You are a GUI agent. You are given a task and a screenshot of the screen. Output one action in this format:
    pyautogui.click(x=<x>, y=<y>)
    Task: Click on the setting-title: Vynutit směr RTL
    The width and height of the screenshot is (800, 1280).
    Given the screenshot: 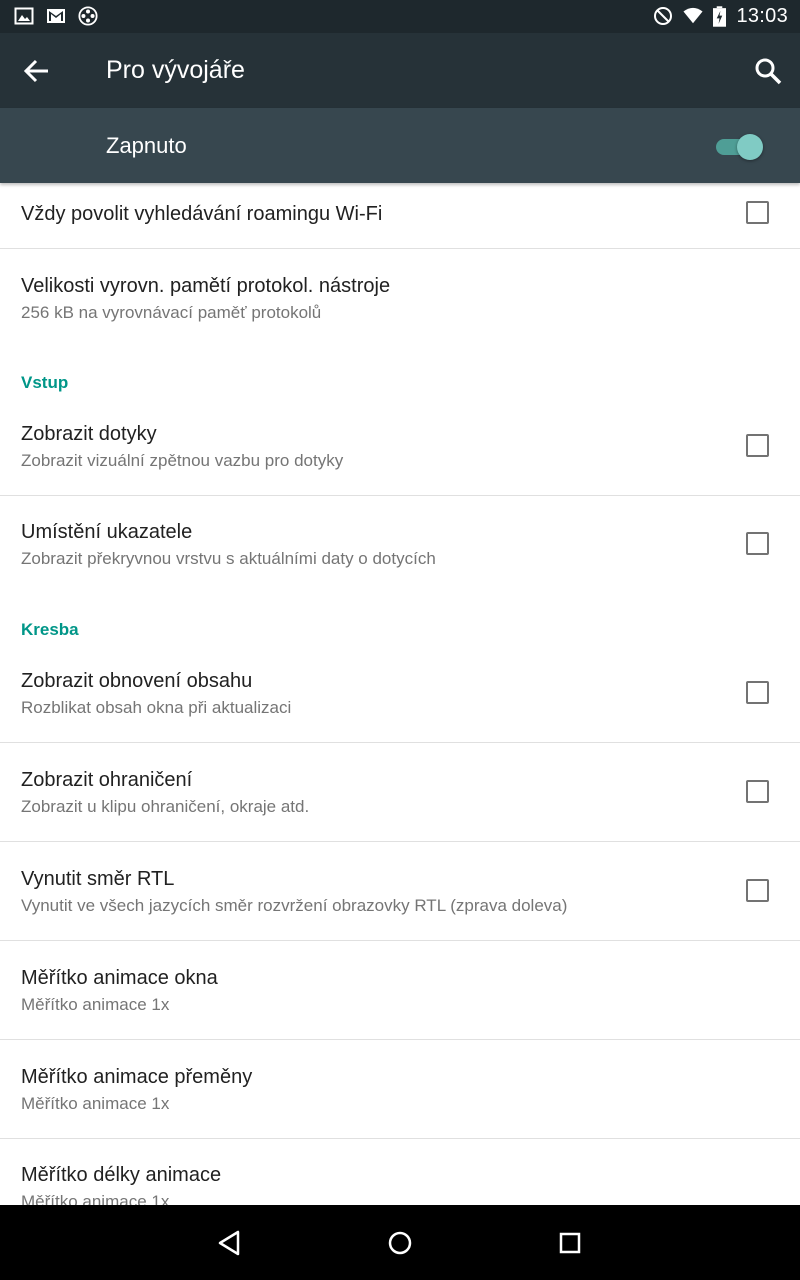 What is the action you would take?
    pyautogui.click(x=98, y=879)
    